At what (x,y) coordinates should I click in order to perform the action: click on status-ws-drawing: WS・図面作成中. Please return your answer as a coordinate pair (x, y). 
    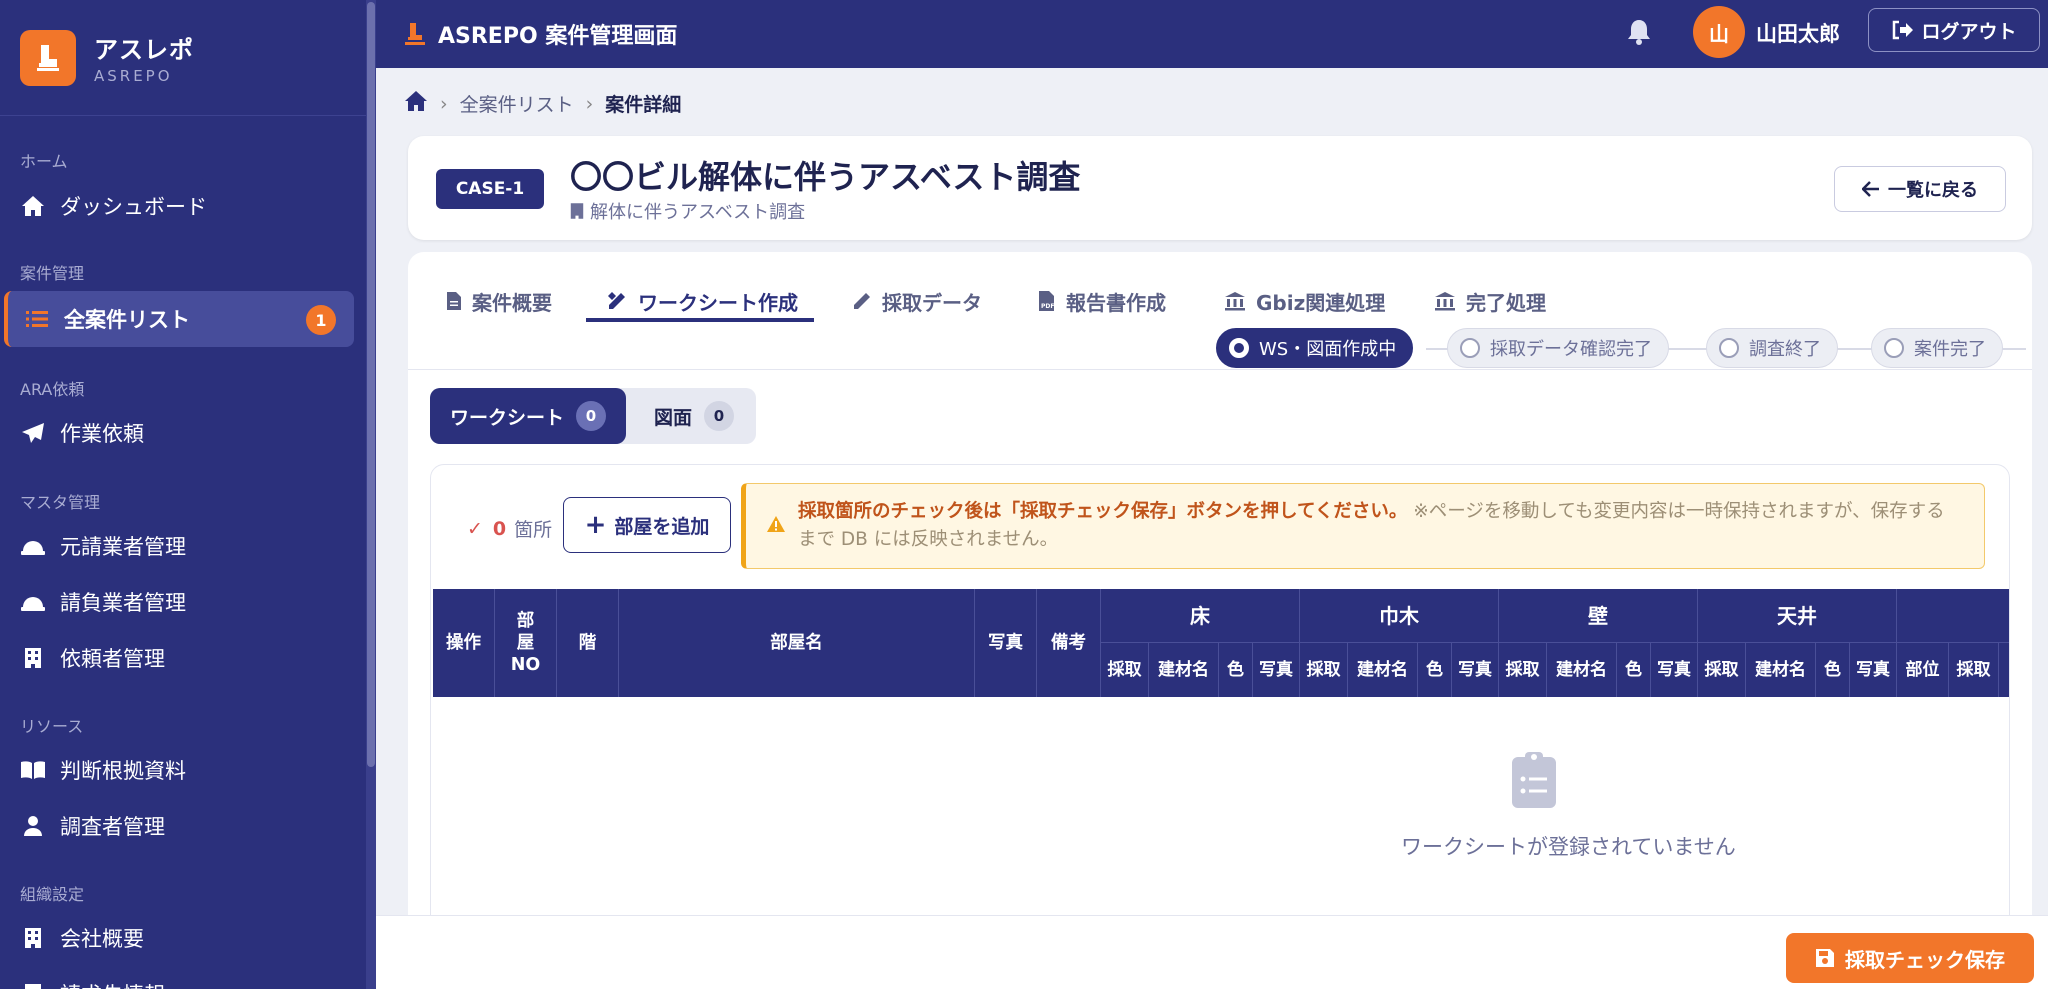
    Looking at the image, I should click on (1315, 348).